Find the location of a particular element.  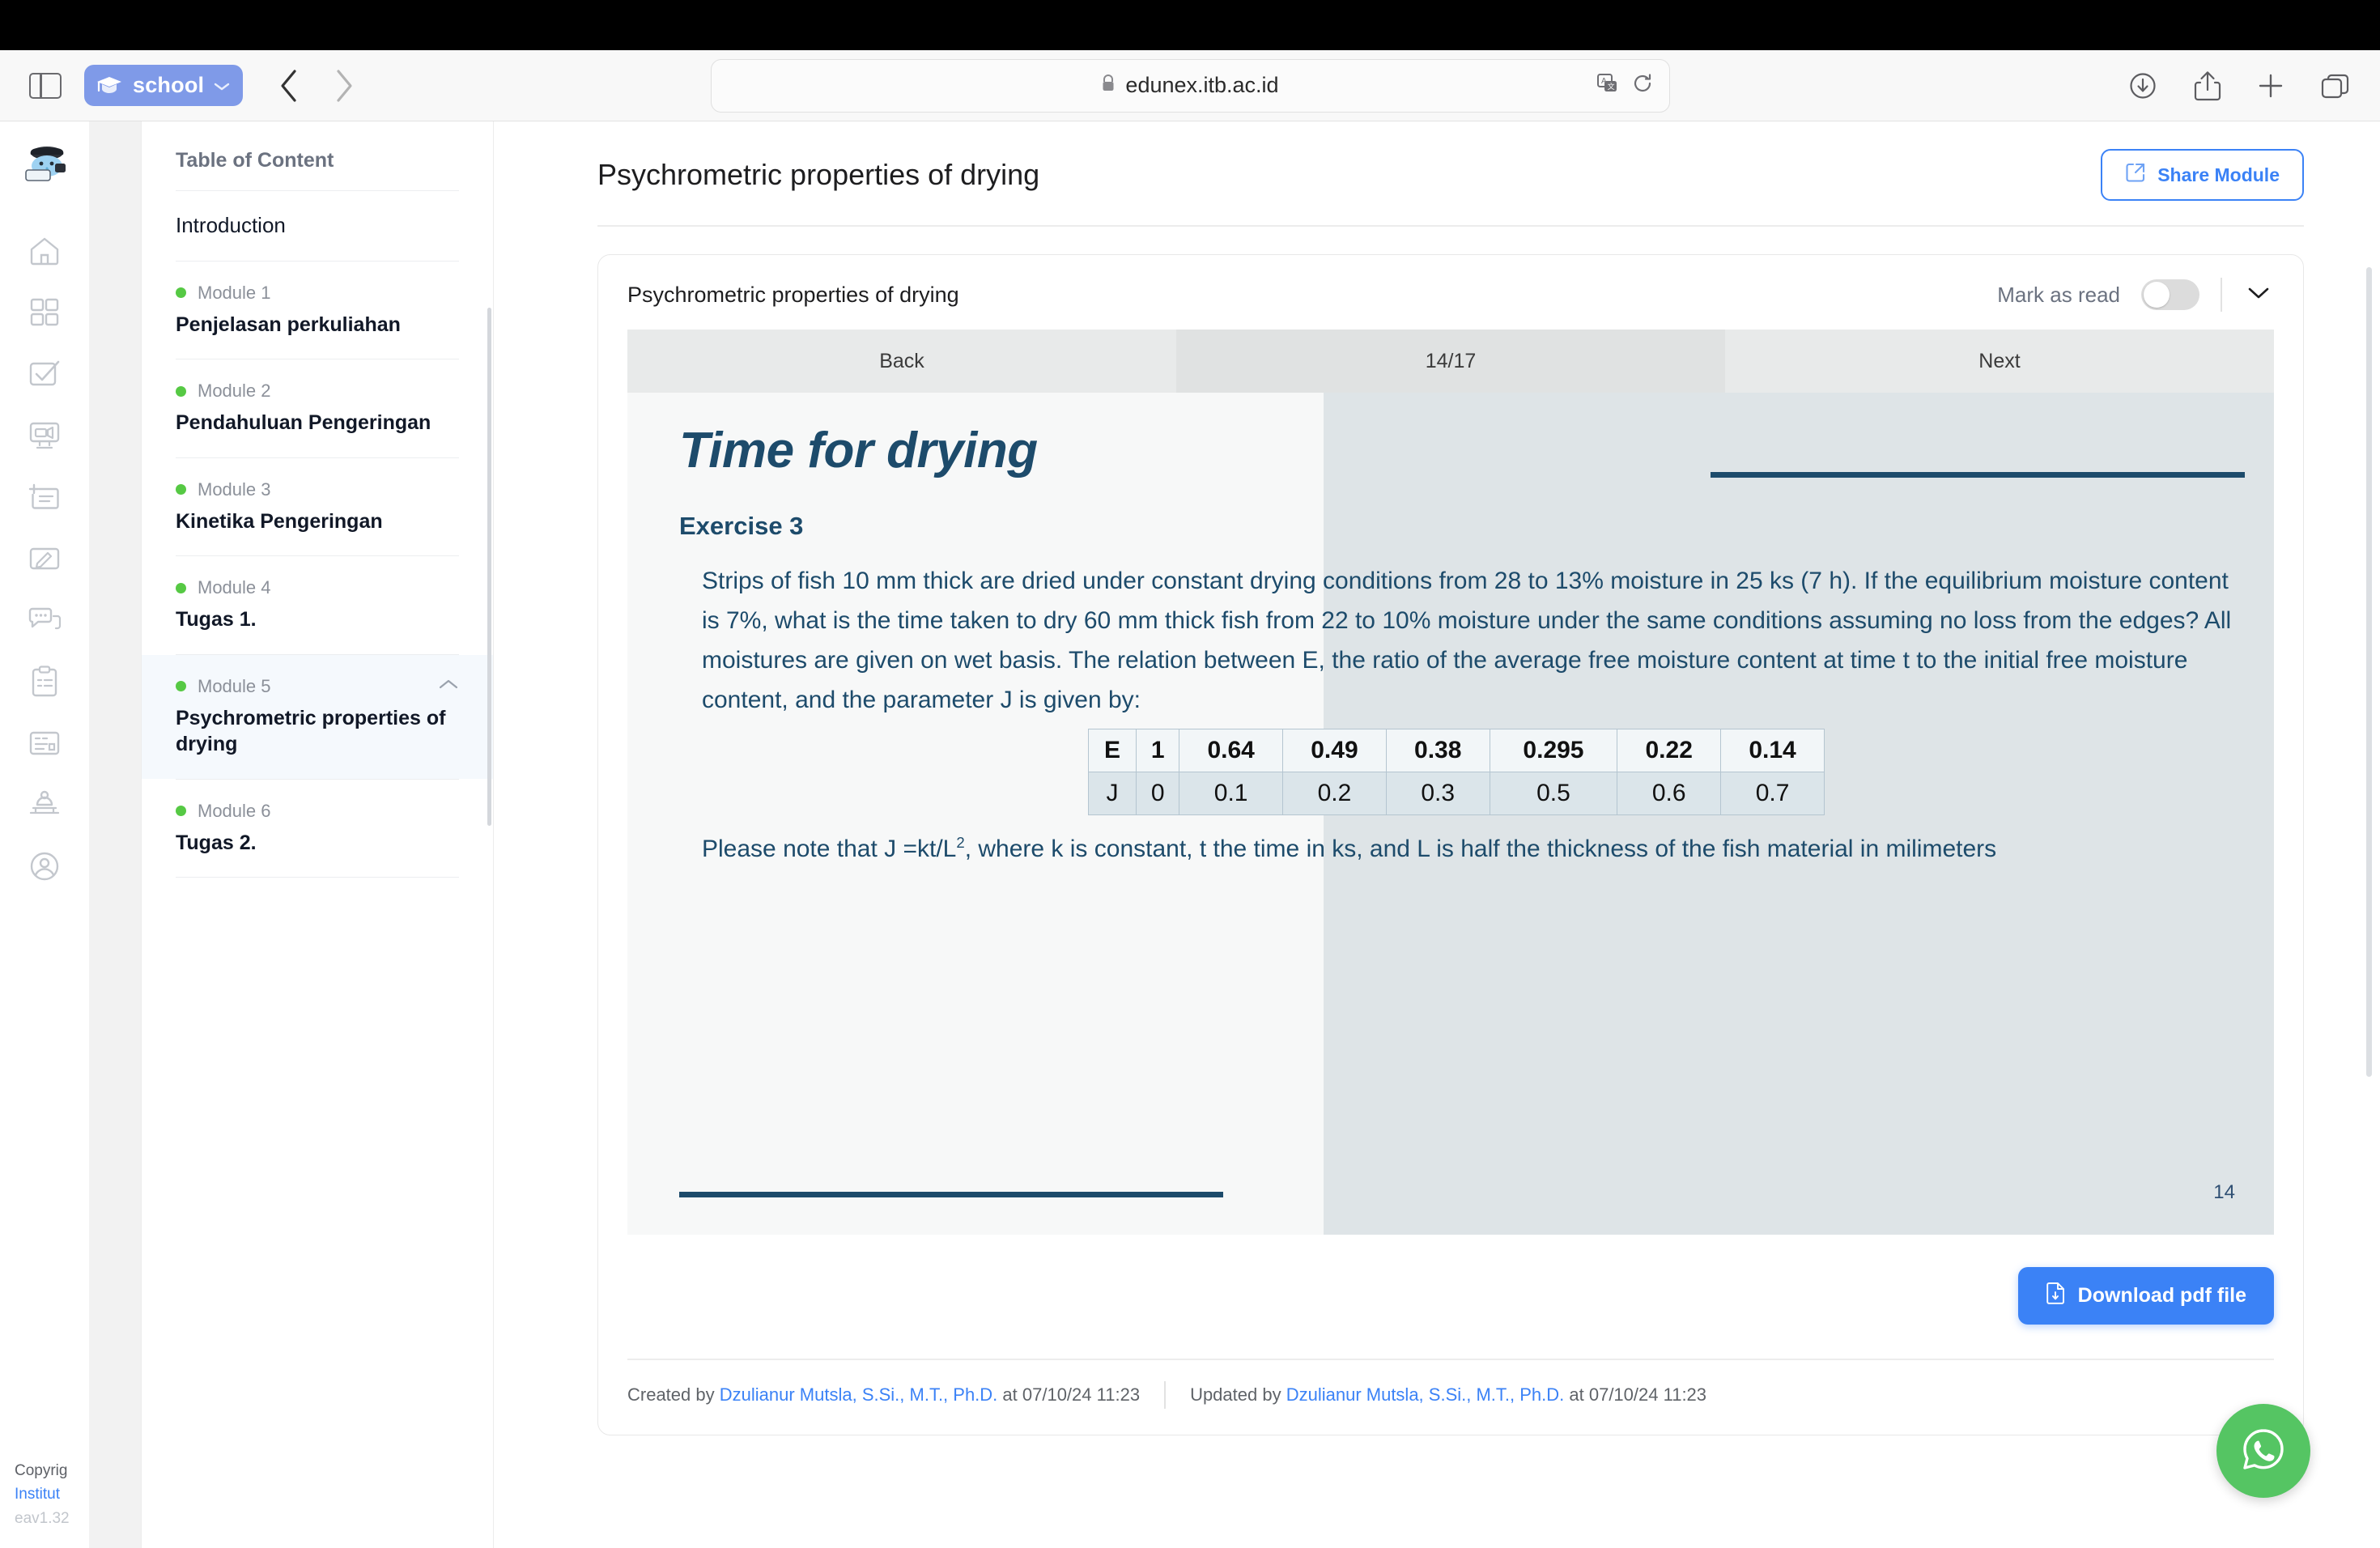

table-cell: 0.1 is located at coordinates (1231, 793).